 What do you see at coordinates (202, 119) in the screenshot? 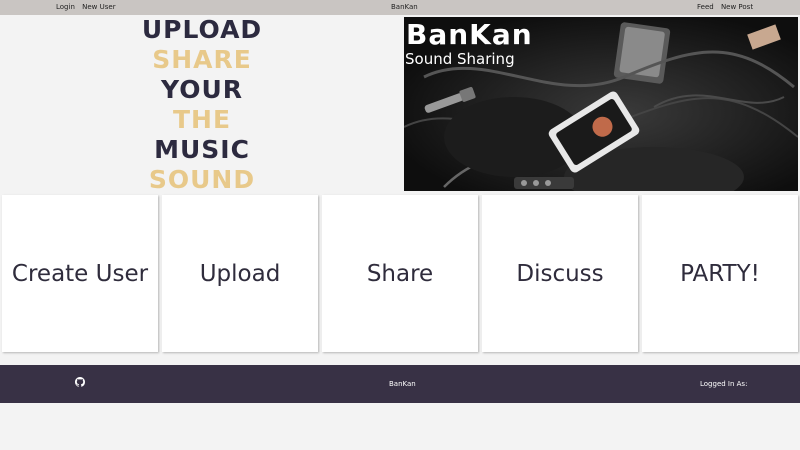
I see `hero-word: THE` at bounding box center [202, 119].